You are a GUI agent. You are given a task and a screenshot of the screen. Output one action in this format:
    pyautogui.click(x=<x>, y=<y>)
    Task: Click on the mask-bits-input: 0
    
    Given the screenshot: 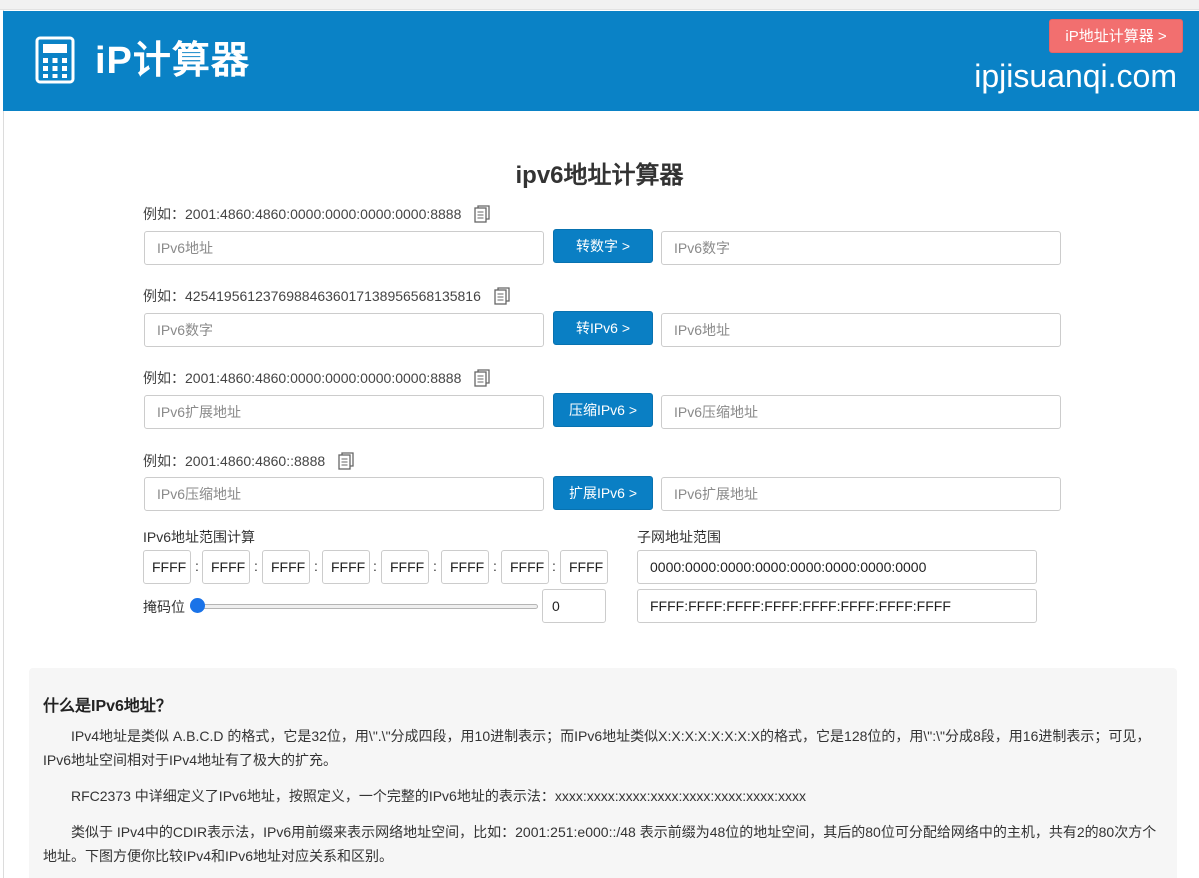 What is the action you would take?
    pyautogui.click(x=574, y=606)
    